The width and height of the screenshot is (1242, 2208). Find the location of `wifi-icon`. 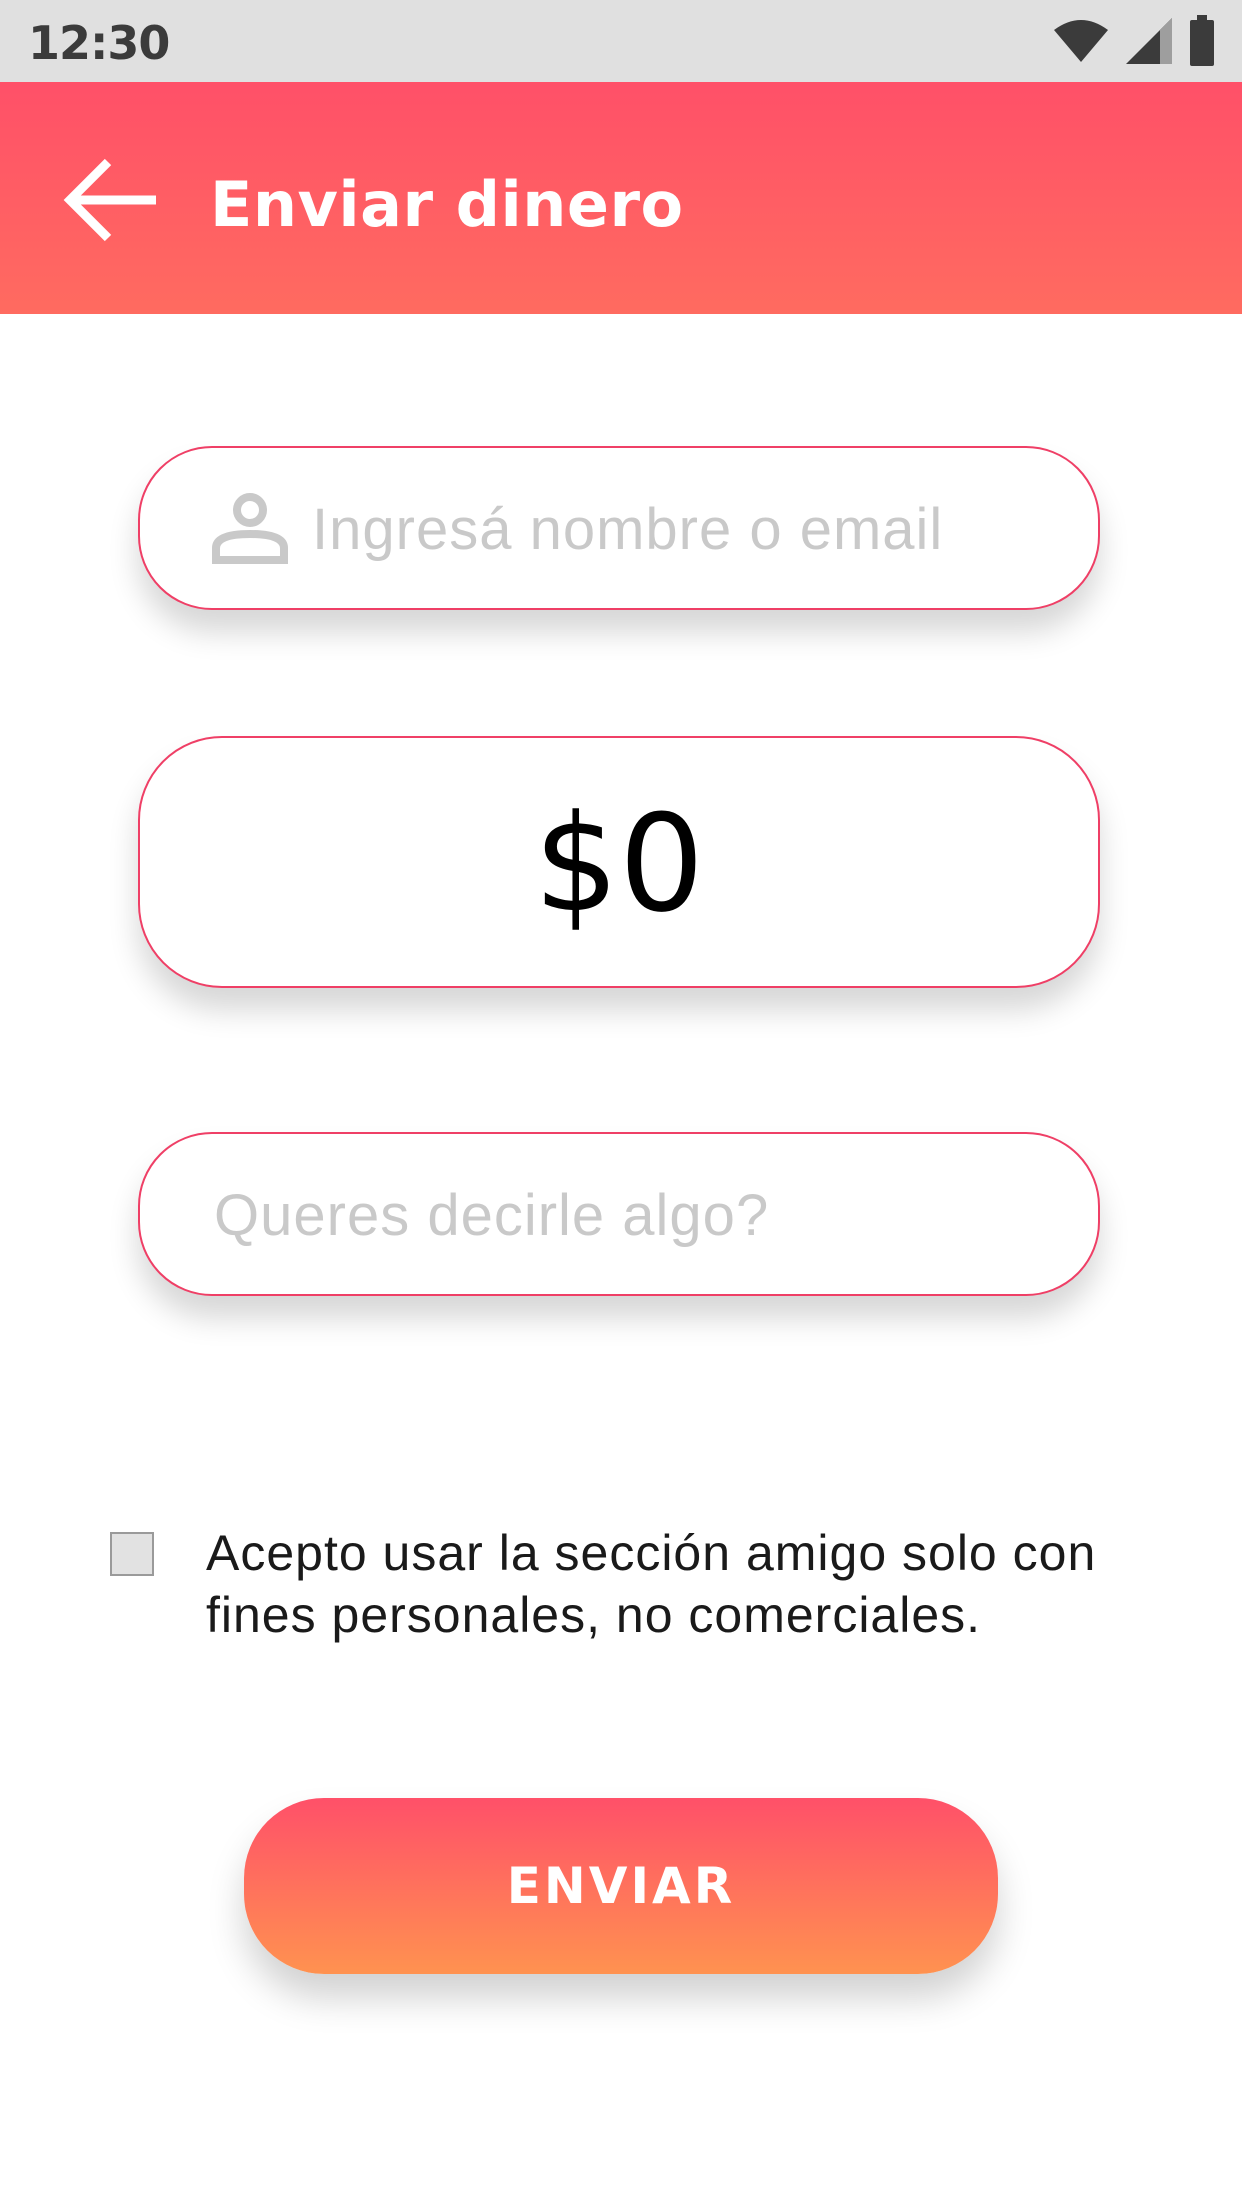

wifi-icon is located at coordinates (1081, 41).